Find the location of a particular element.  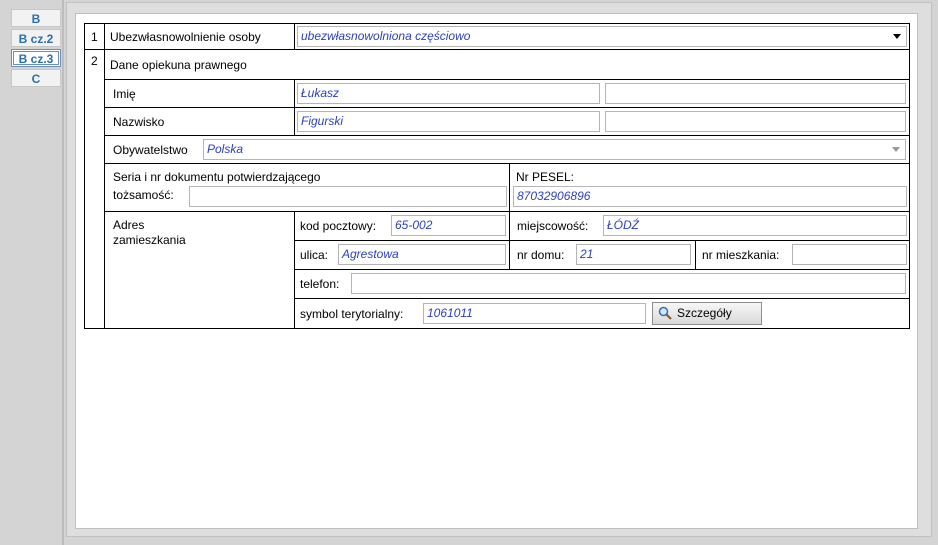

row1-value-cell: ubezwłasnowolniona częściowo is located at coordinates (602, 36).